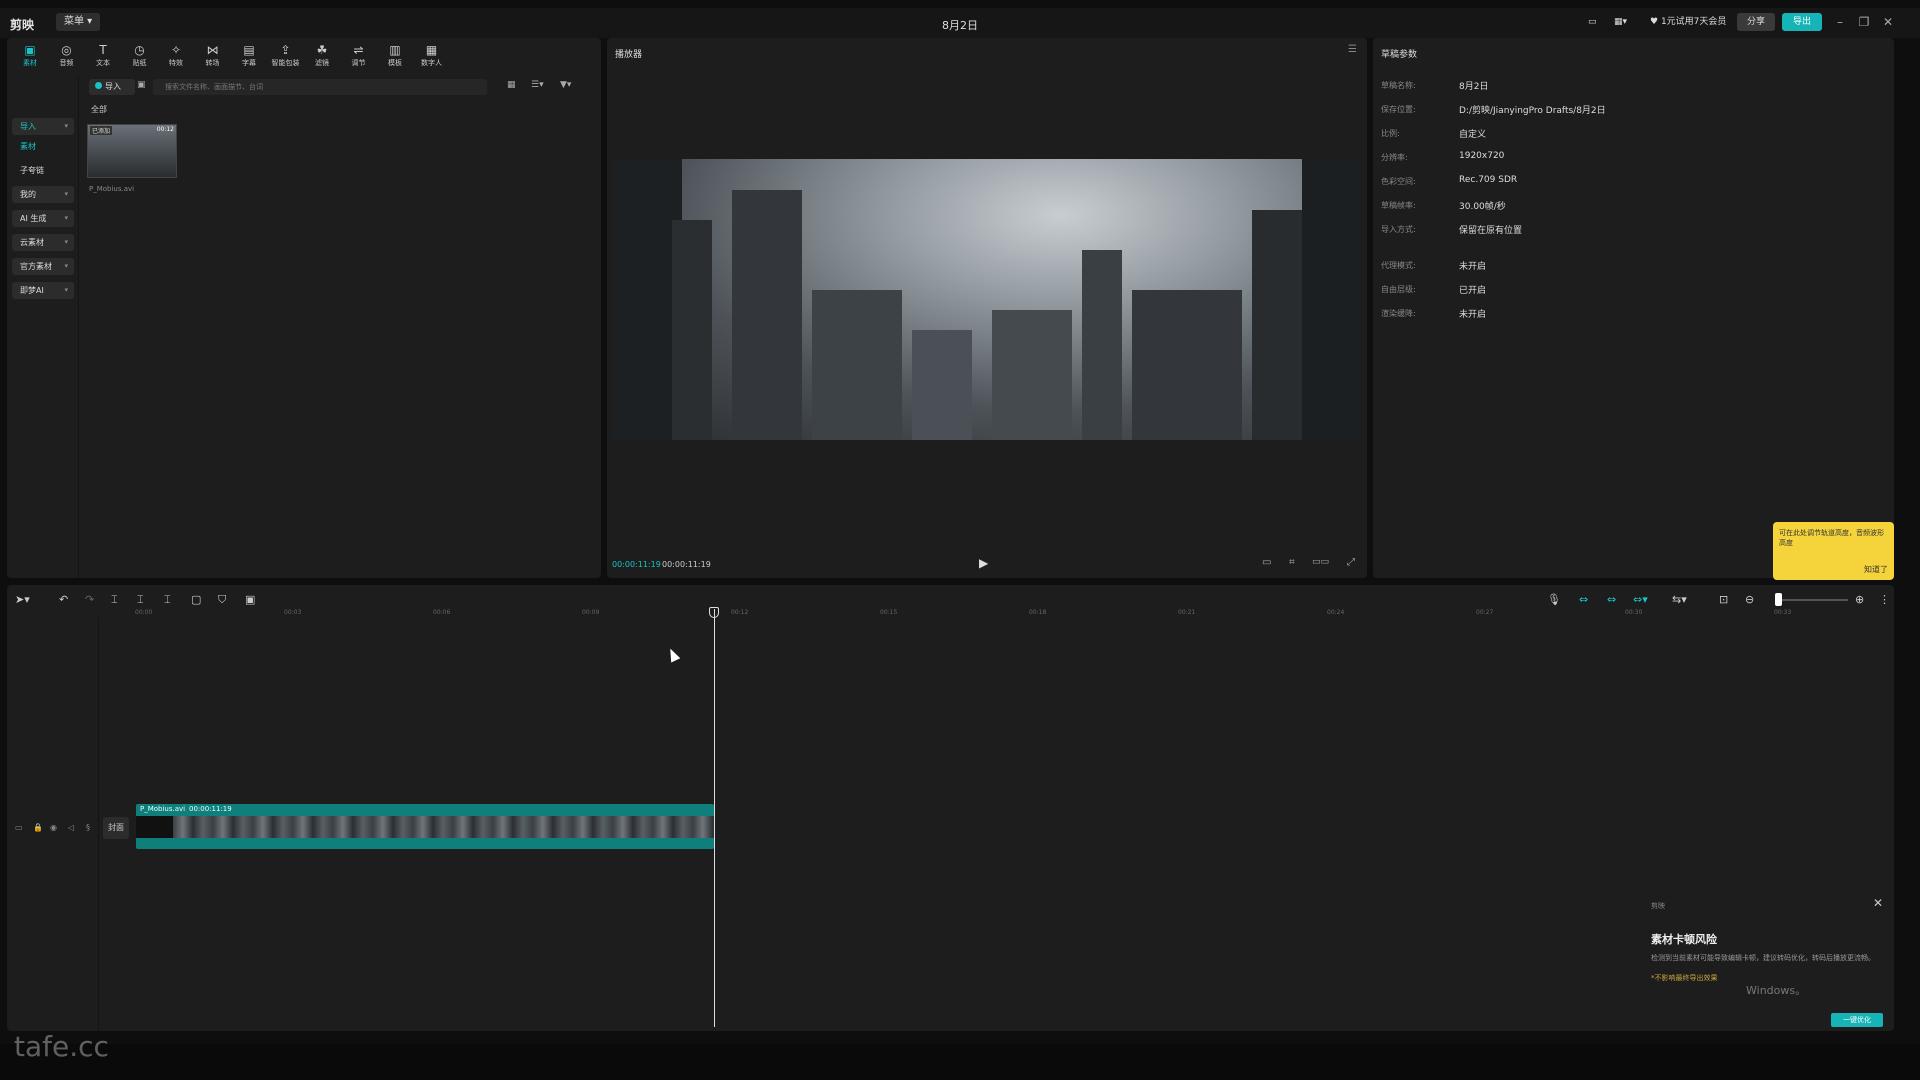 The image size is (1920, 1080). I want to click on notification-close-icon: ✕, so click(1878, 903).